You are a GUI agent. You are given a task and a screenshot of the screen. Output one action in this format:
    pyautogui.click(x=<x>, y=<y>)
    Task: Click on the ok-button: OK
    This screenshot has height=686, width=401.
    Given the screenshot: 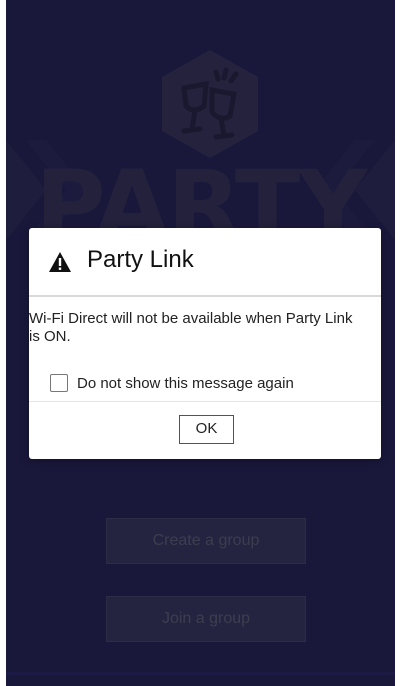 What is the action you would take?
    pyautogui.click(x=206, y=429)
    